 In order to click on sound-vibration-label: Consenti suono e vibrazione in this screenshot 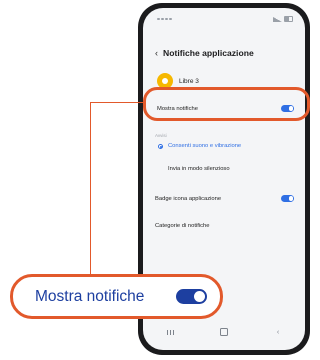, I will do `click(204, 146)`.